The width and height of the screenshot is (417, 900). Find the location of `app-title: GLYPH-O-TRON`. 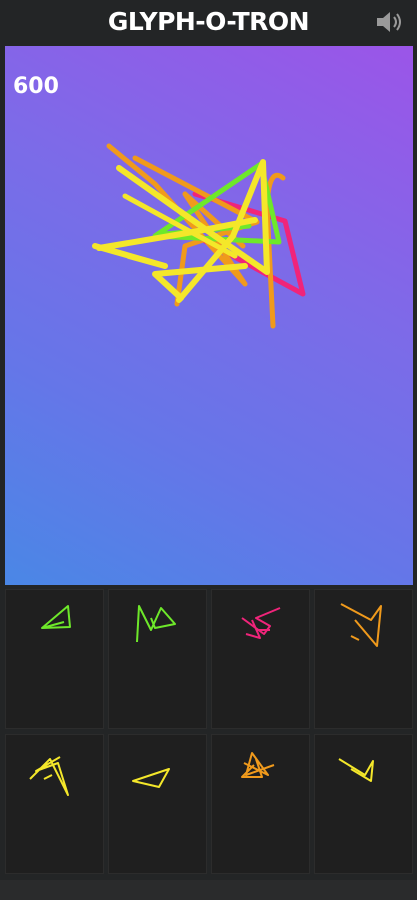

app-title: GLYPH-O-TRON is located at coordinates (208, 21).